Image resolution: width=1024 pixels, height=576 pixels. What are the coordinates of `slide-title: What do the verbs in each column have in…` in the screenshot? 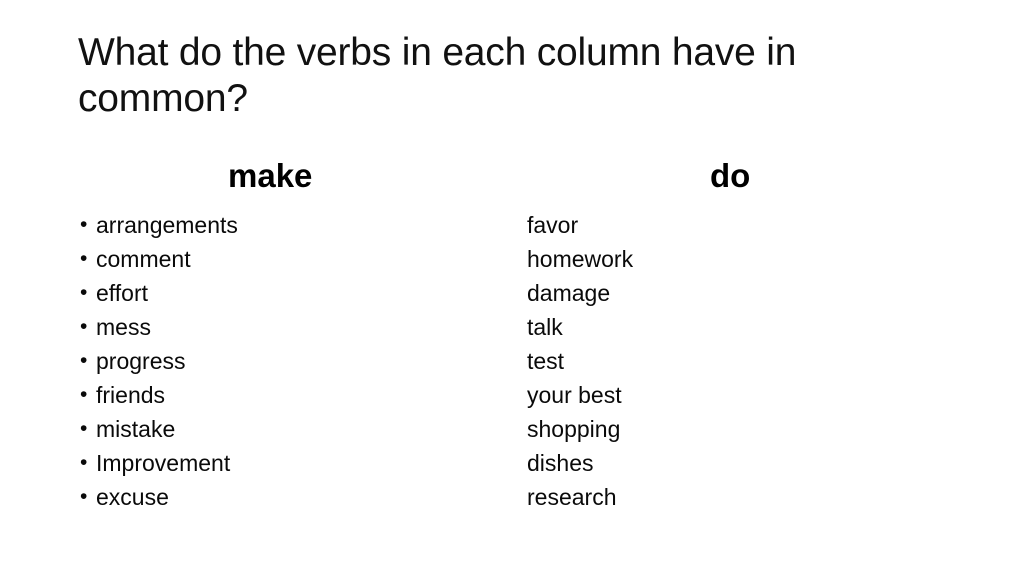 It's located at (442, 75).